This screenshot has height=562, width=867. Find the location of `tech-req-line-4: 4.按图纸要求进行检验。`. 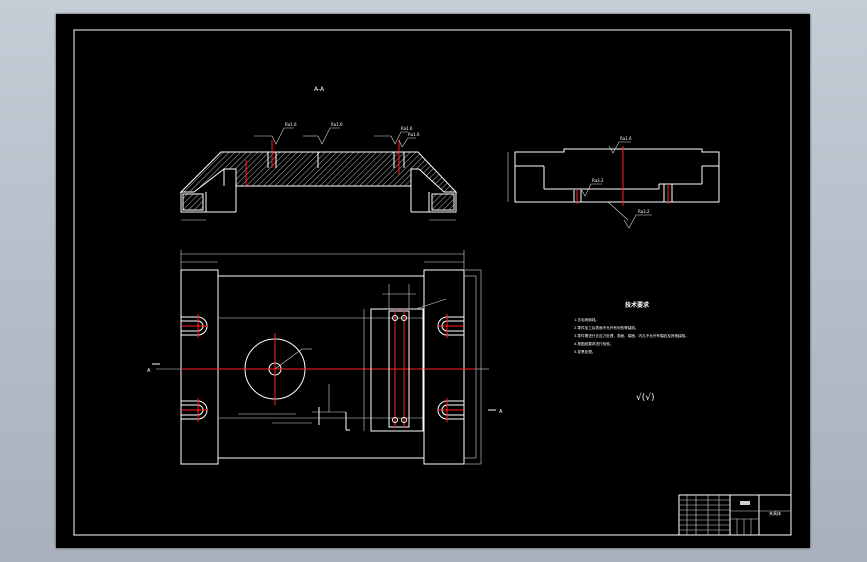

tech-req-line-4: 4.按图纸要求进行检验。 is located at coordinates (593, 343).